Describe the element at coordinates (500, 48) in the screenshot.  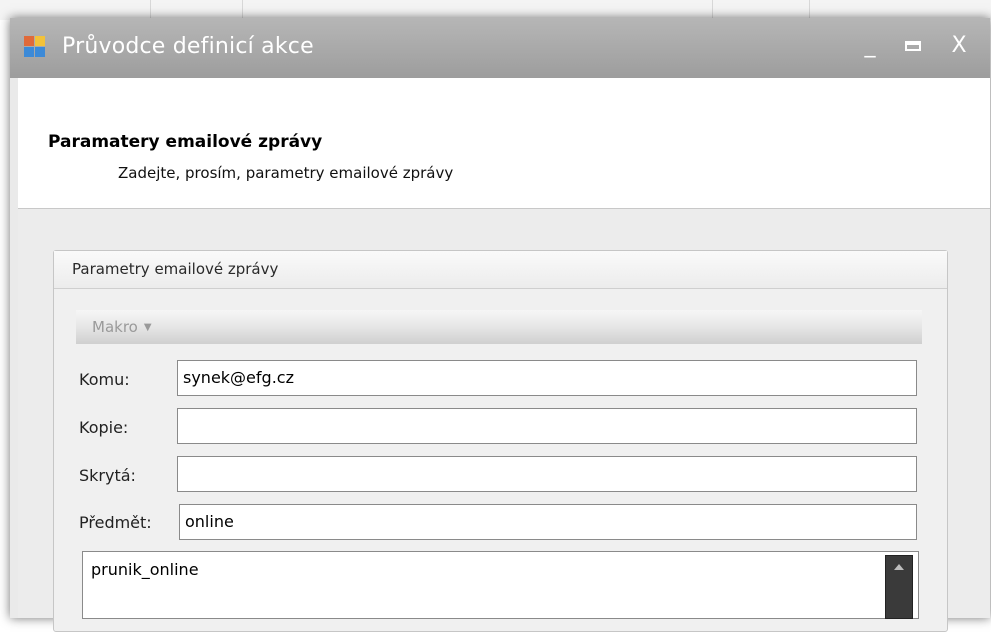
I see `title-bar: Průvodce definicí akce _ X` at that location.